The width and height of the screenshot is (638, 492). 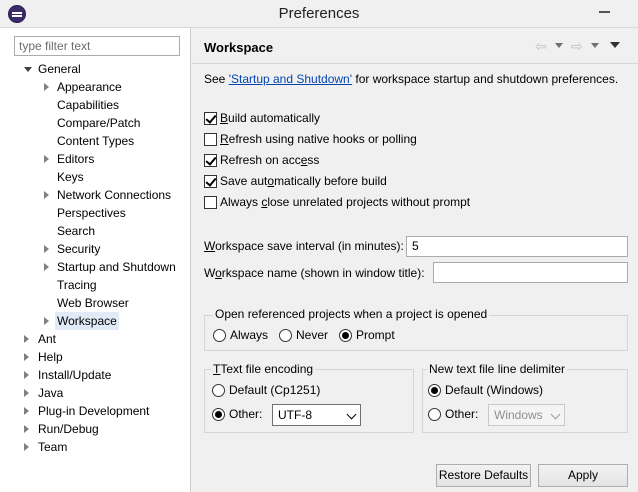 I want to click on forward-menu-chevron-icon, so click(x=595, y=46).